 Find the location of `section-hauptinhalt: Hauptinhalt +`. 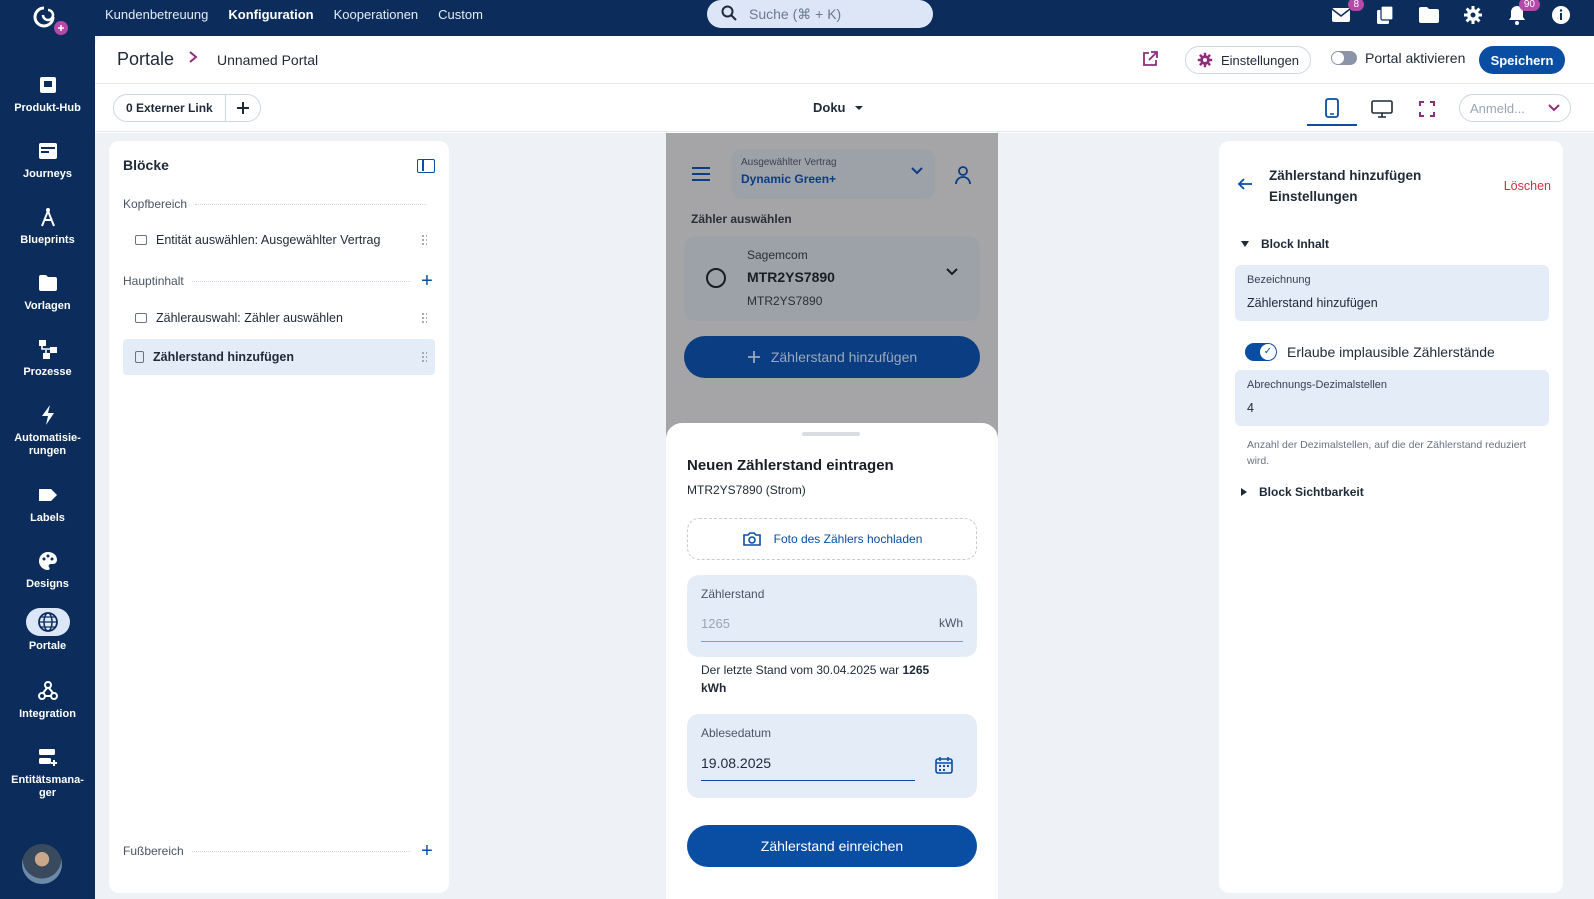

section-hauptinhalt: Hauptinhalt + is located at coordinates (279, 281).